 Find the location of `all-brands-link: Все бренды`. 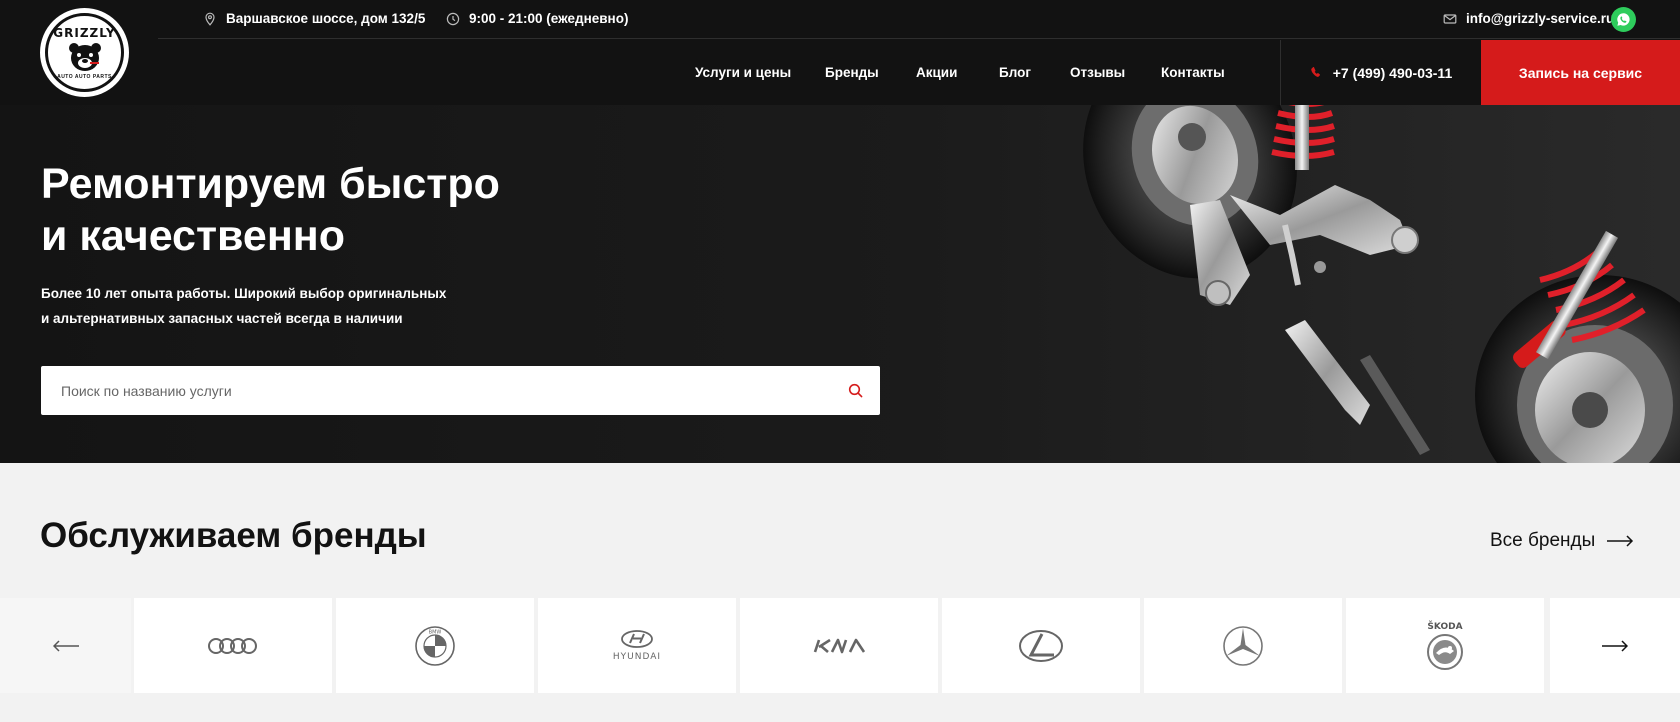

all-brands-link: Все бренды is located at coordinates (1562, 541).